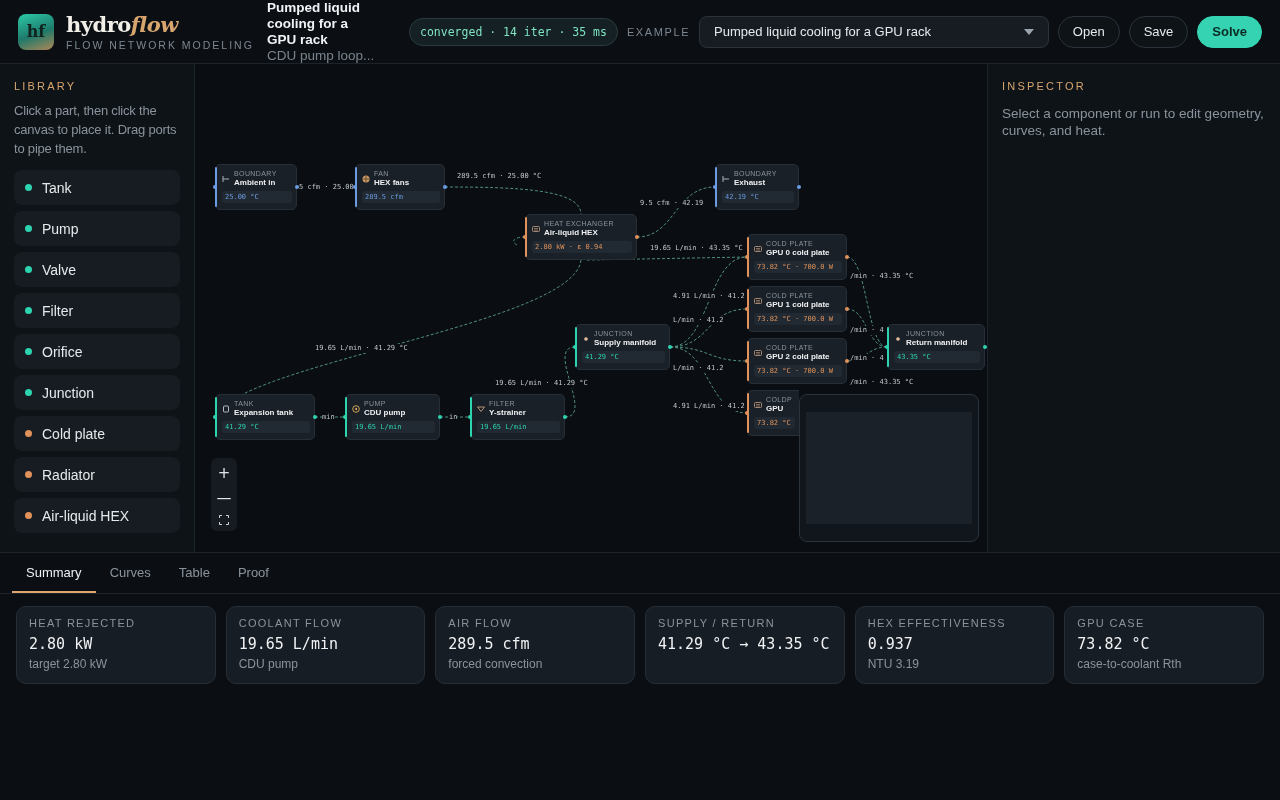  I want to click on metric-value: 19.65 L/min, so click(288, 644).